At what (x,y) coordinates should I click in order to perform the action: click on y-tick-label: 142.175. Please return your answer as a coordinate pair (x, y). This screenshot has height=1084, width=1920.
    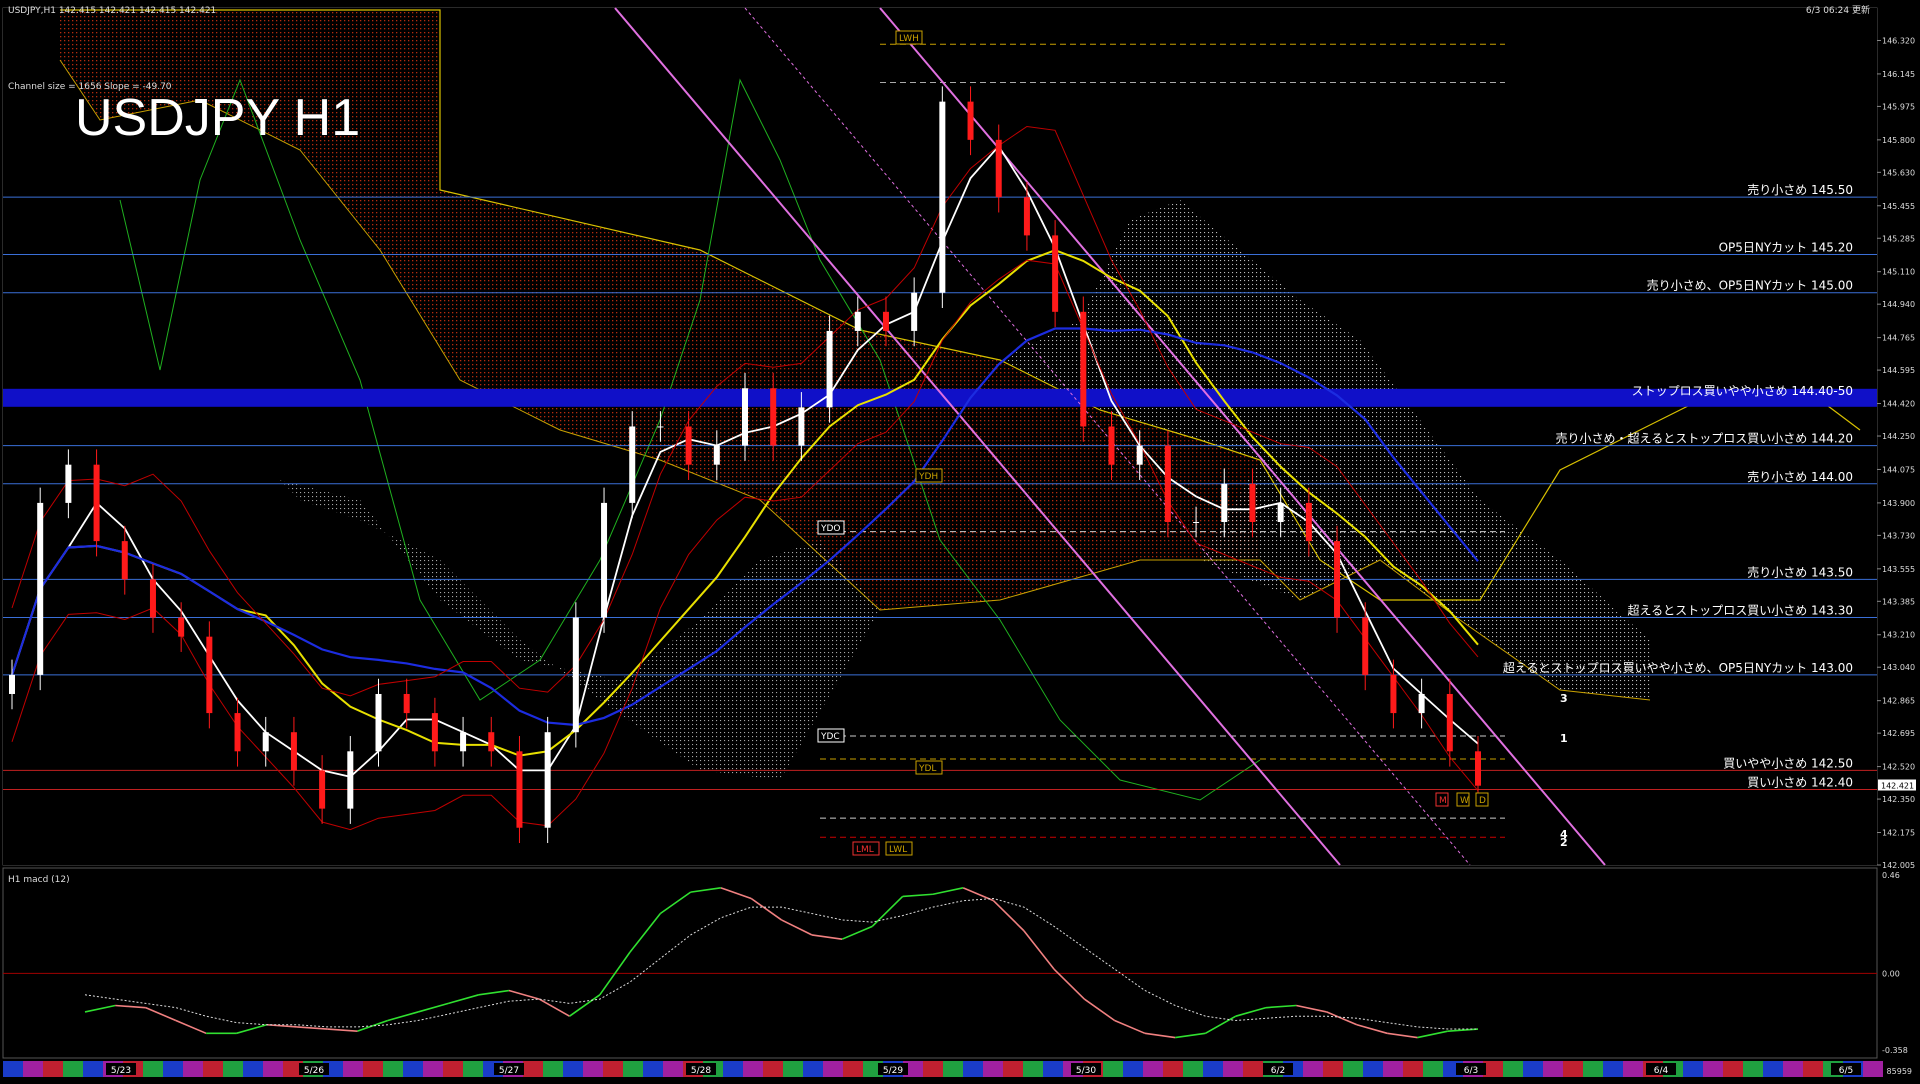
    Looking at the image, I should click on (1898, 833).